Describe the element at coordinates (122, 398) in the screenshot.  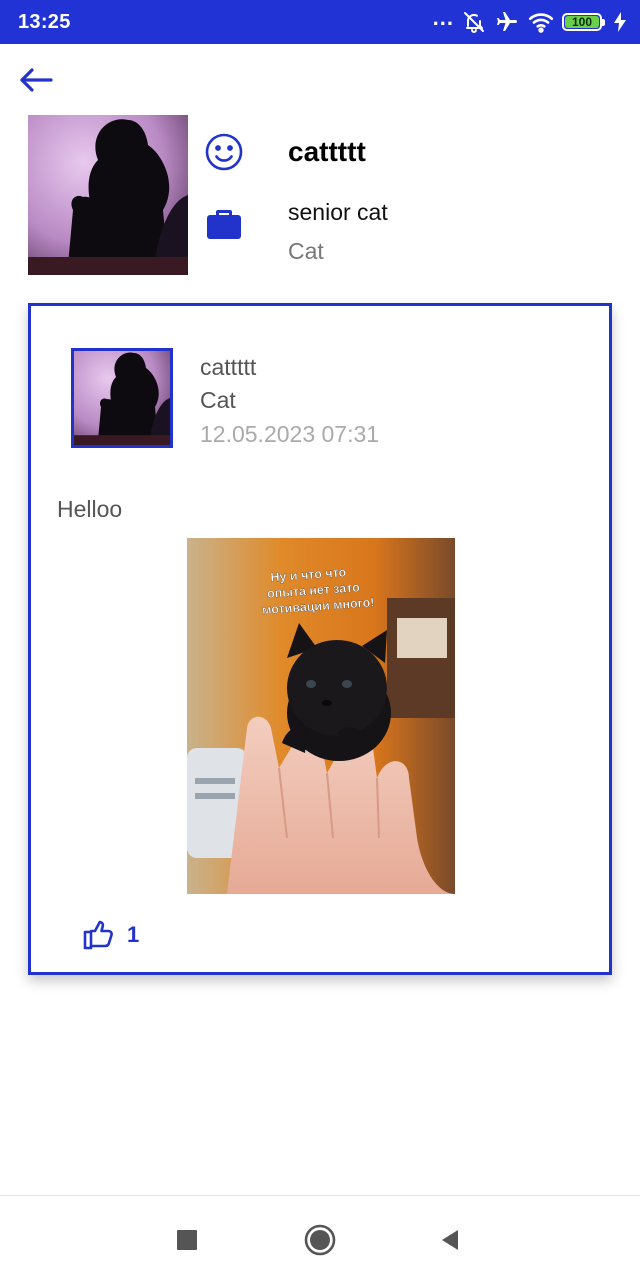
I see `post-author-avatar` at that location.